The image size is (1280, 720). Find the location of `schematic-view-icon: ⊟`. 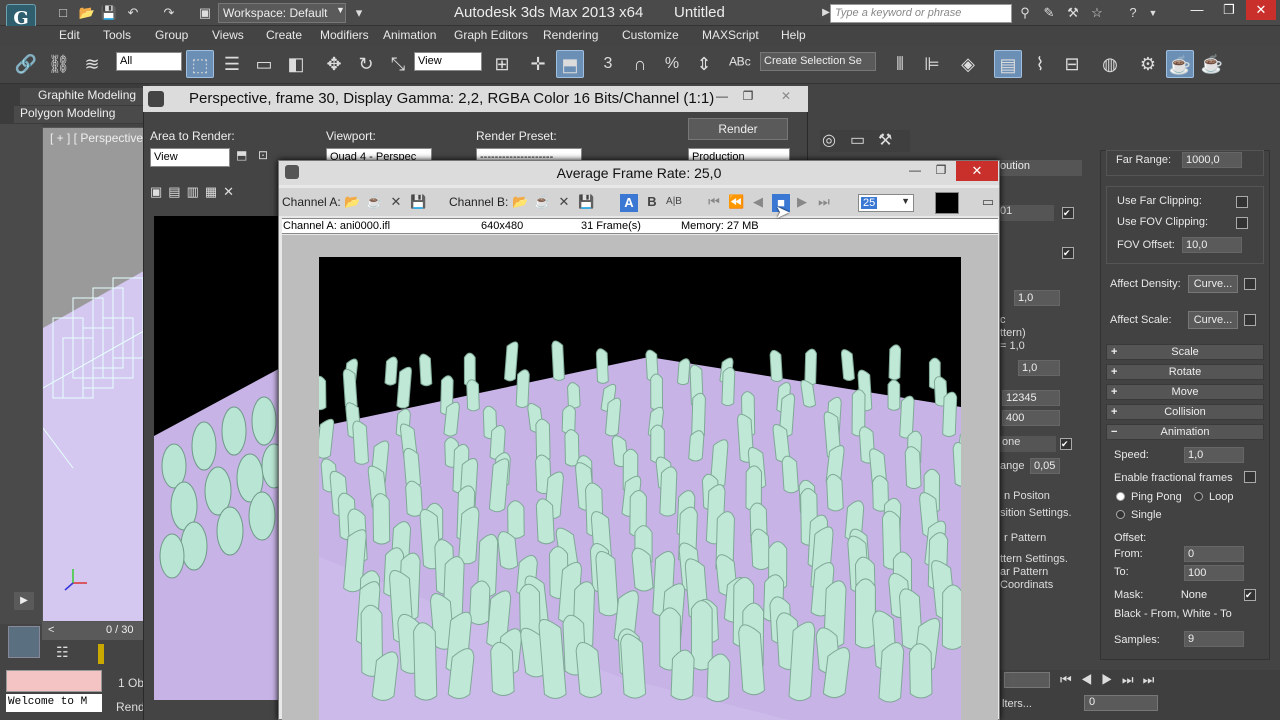

schematic-view-icon: ⊟ is located at coordinates (1072, 64).